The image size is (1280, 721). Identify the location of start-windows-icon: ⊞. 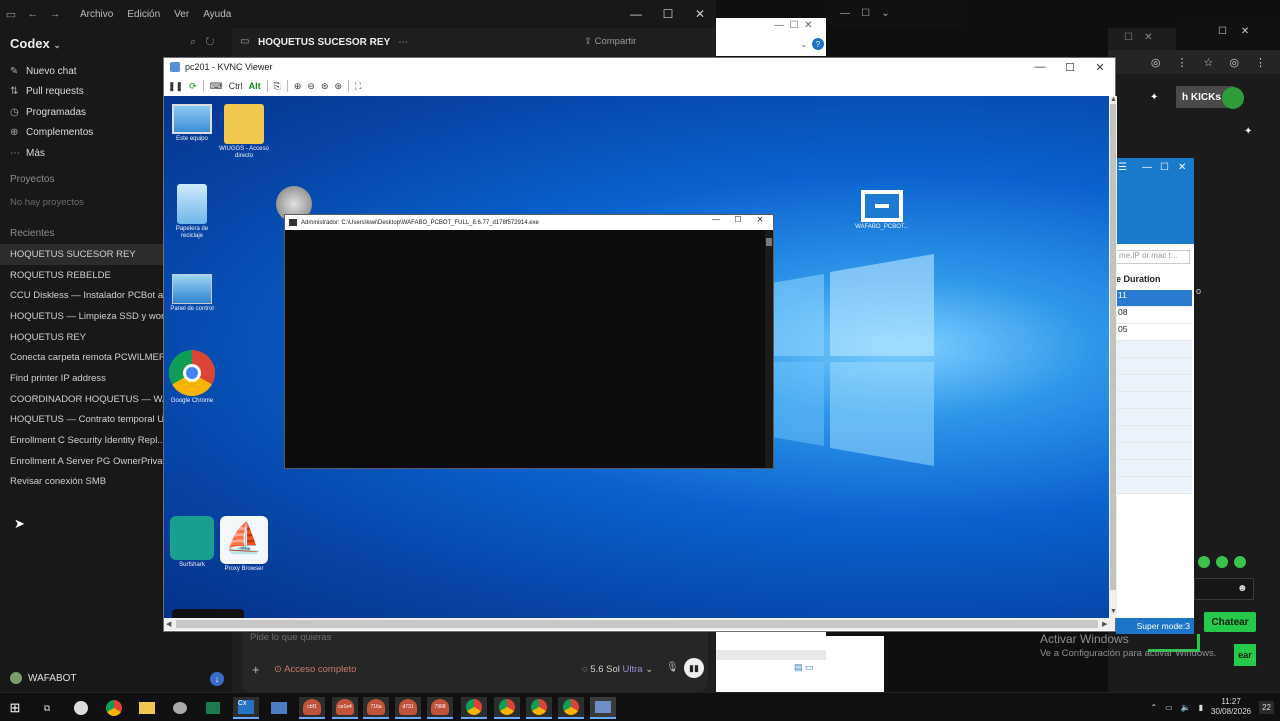
(15, 708).